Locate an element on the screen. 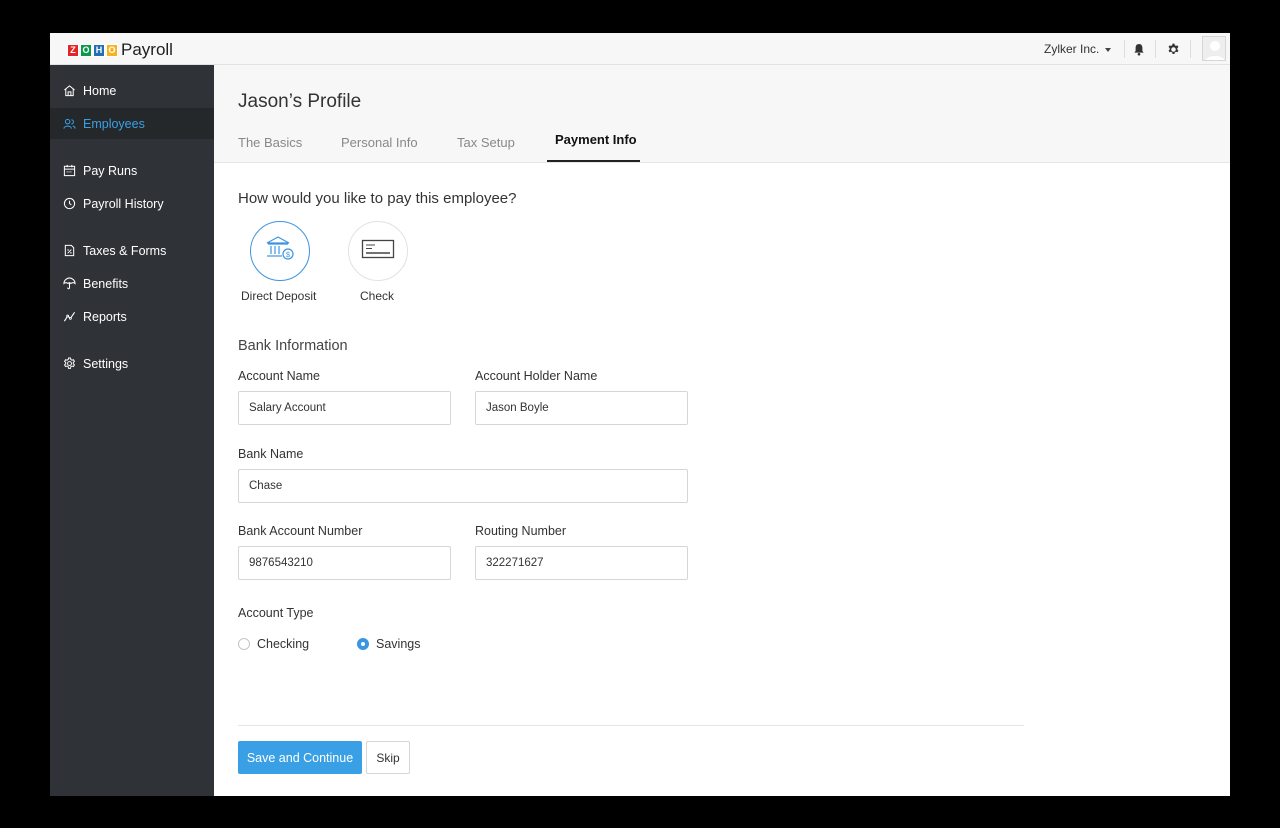  bank-icon: $ is located at coordinates (280, 251).